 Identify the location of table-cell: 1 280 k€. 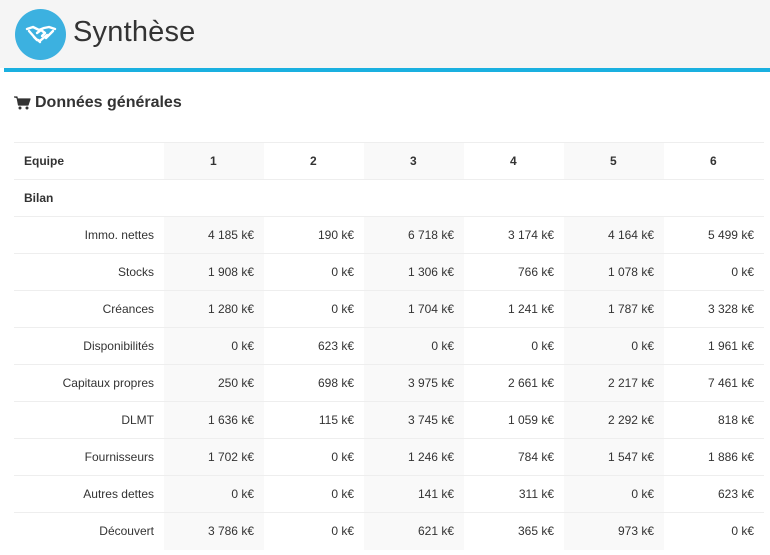
(214, 309).